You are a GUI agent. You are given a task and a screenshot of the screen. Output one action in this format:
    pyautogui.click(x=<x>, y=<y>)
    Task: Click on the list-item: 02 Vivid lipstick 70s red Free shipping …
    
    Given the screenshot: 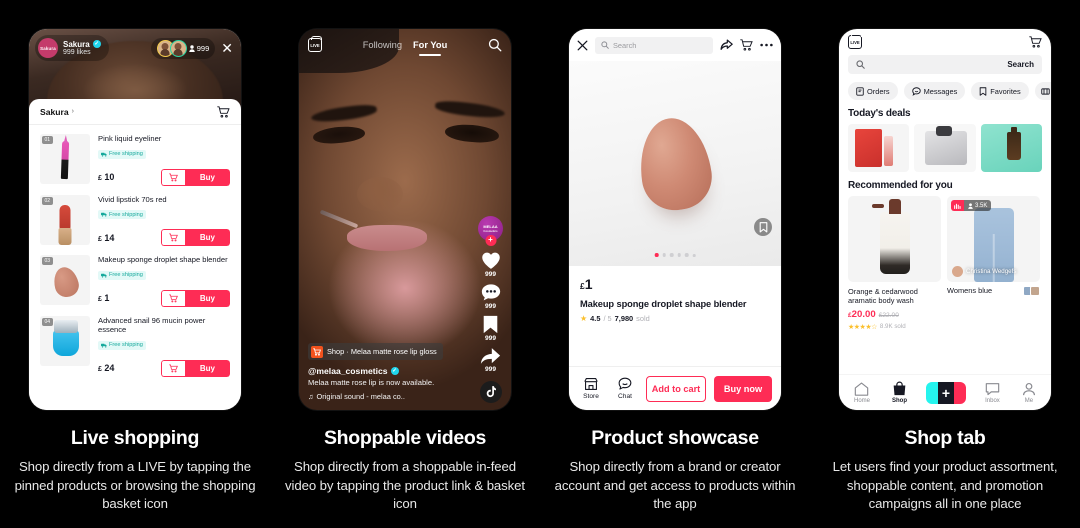 What is the action you would take?
    pyautogui.click(x=135, y=220)
    